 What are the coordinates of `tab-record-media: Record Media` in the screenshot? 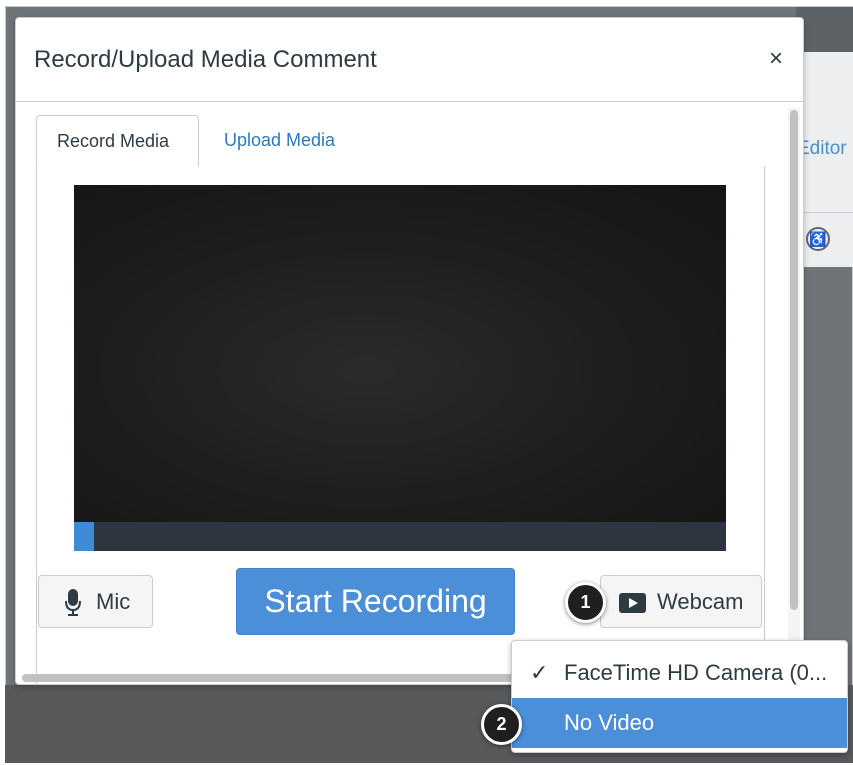 It's located at (117, 141).